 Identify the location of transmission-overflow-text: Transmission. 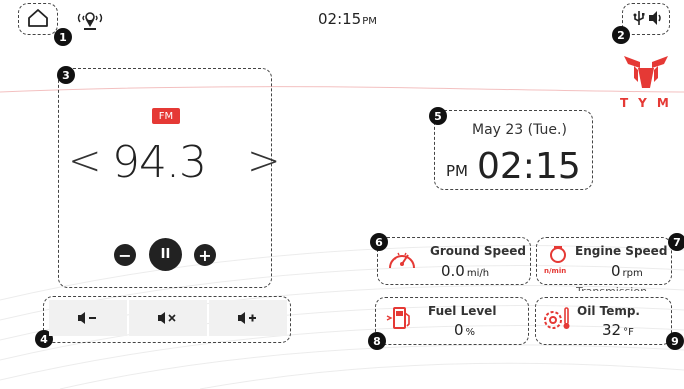
(611, 287).